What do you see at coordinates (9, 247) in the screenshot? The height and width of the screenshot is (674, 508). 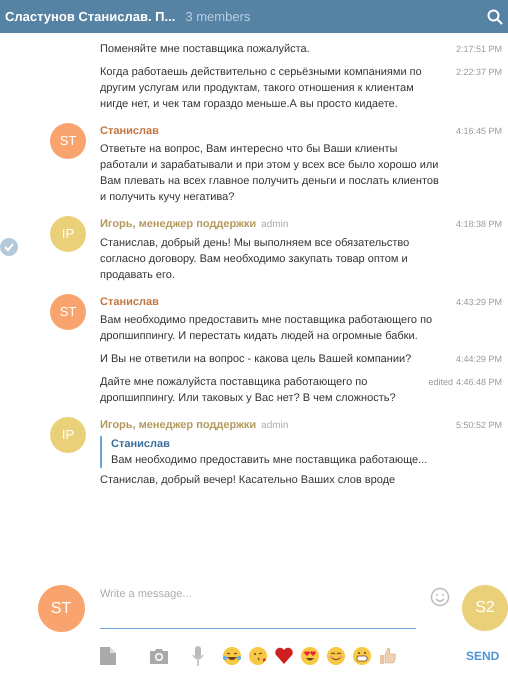 I see `check-icon` at bounding box center [9, 247].